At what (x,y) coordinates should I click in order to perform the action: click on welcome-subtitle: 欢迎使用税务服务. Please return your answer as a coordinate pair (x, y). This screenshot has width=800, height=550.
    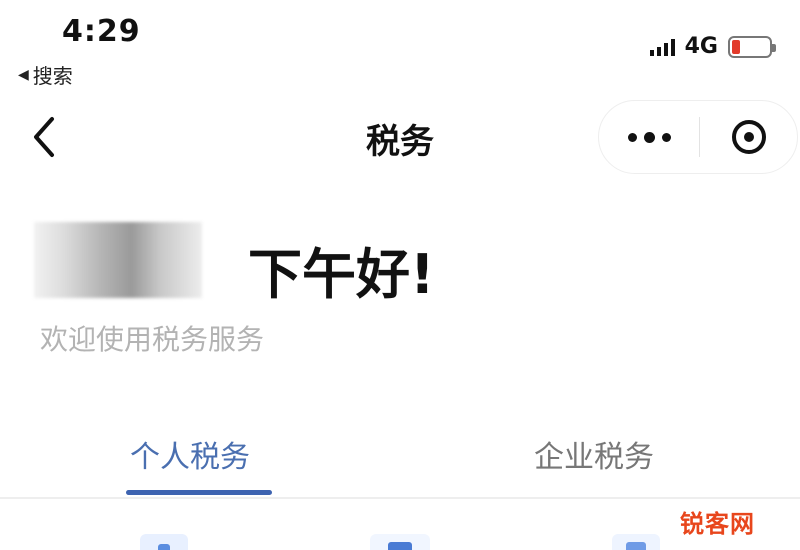
    Looking at the image, I should click on (152, 339).